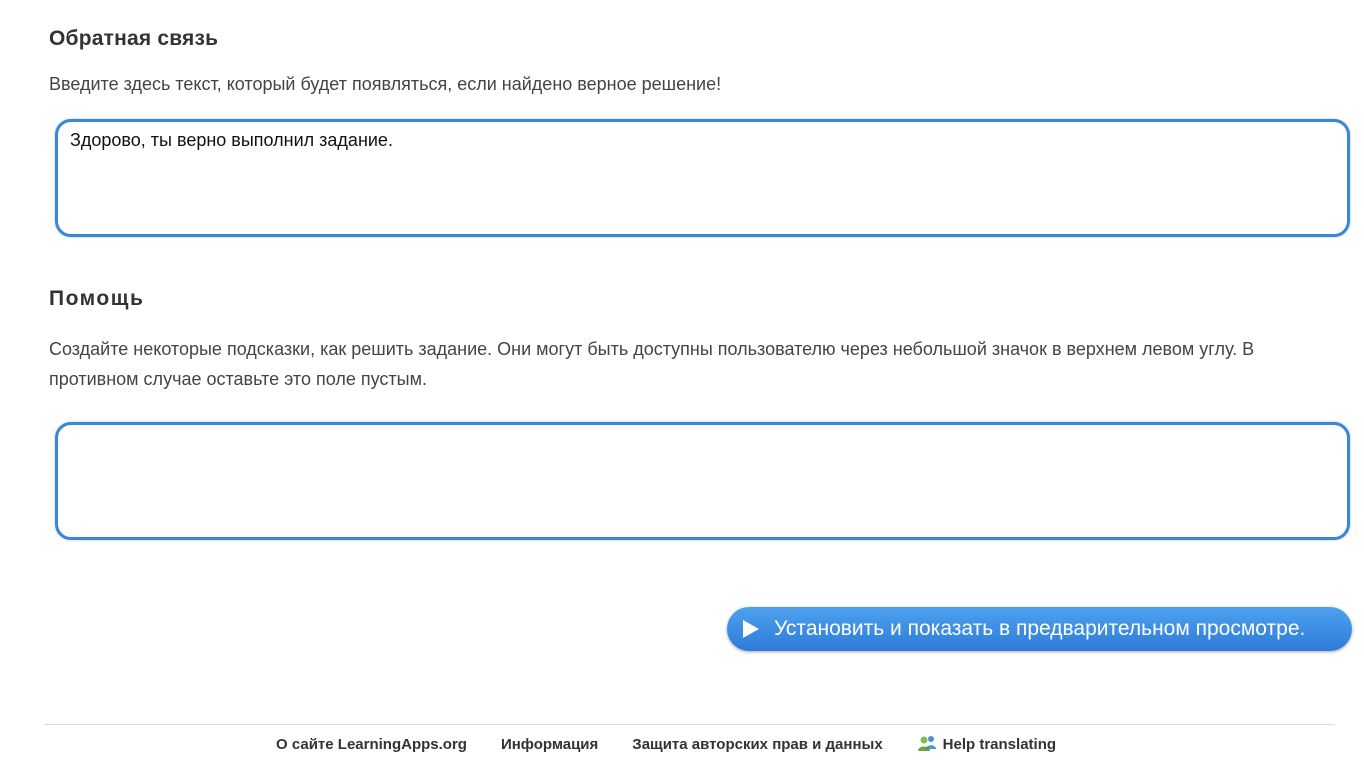  Describe the element at coordinates (134, 38) in the screenshot. I see `feedback-title: Обратная связь` at that location.